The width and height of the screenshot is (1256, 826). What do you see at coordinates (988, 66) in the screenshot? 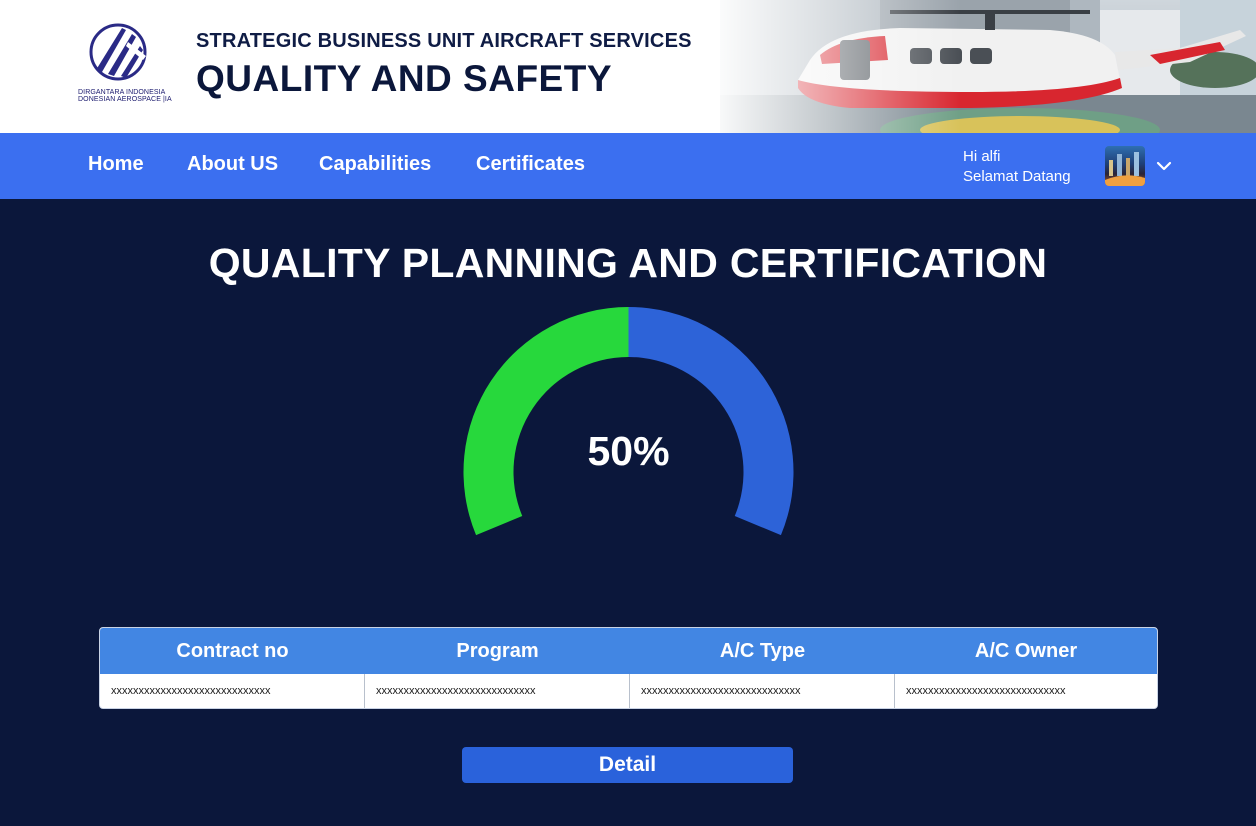
I see `helicopter-banner-image` at bounding box center [988, 66].